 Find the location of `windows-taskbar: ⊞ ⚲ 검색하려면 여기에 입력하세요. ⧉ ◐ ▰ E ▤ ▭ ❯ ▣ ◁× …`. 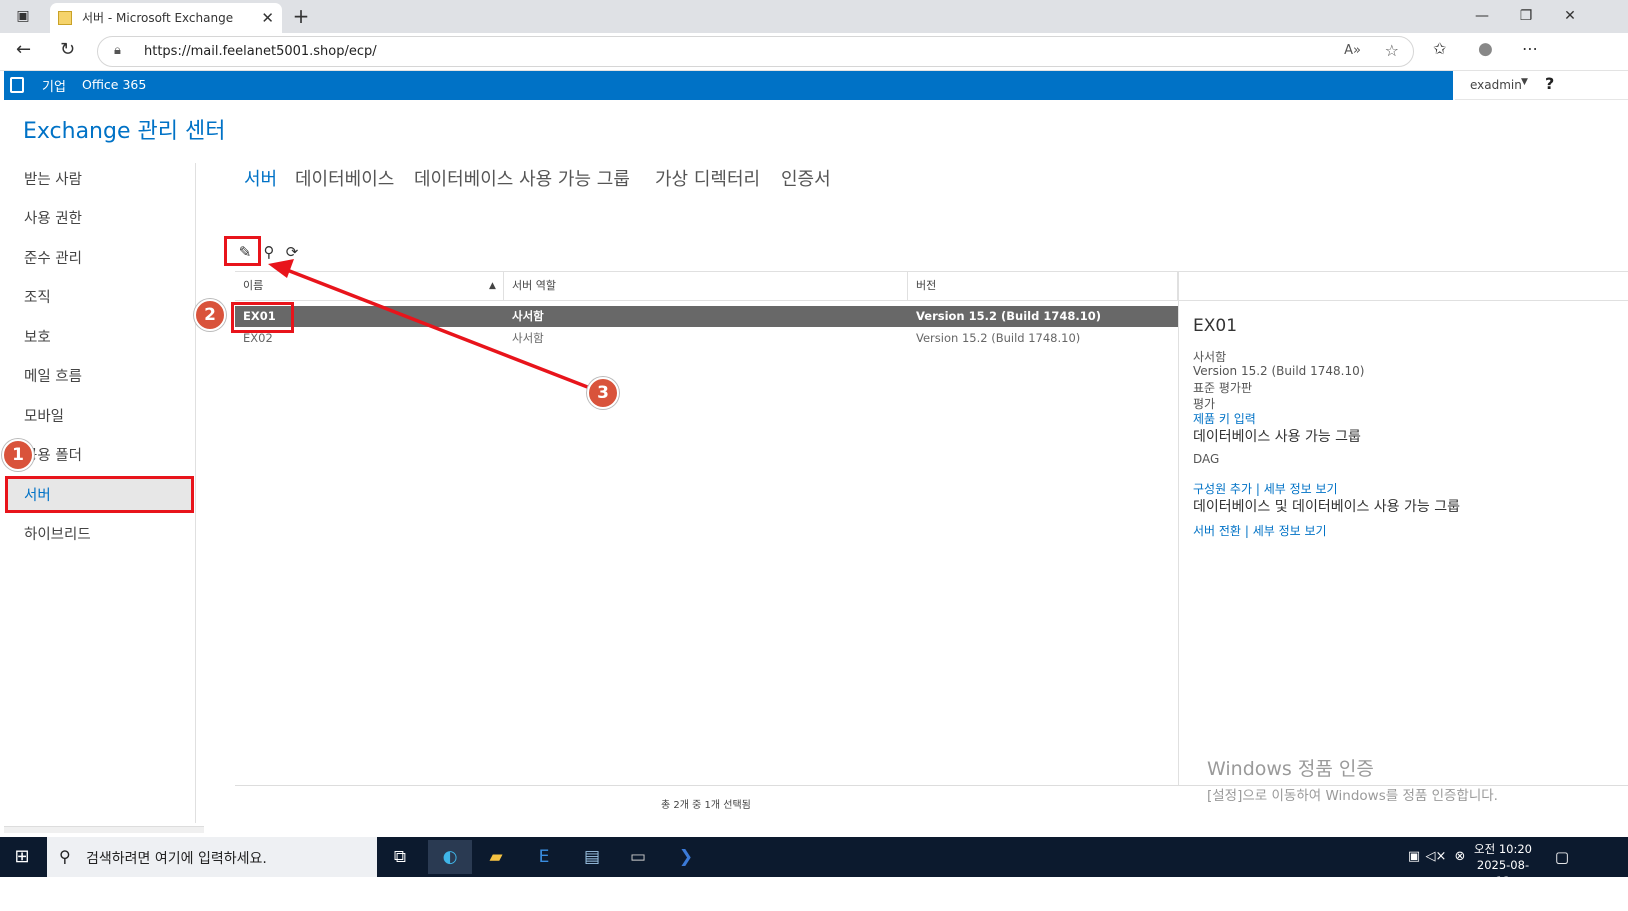

windows-taskbar: ⊞ ⚲ 검색하려면 여기에 입력하세요. ⧉ ◐ ▰ E ▤ ▭ ❯ ▣ ◁× … is located at coordinates (814, 862).